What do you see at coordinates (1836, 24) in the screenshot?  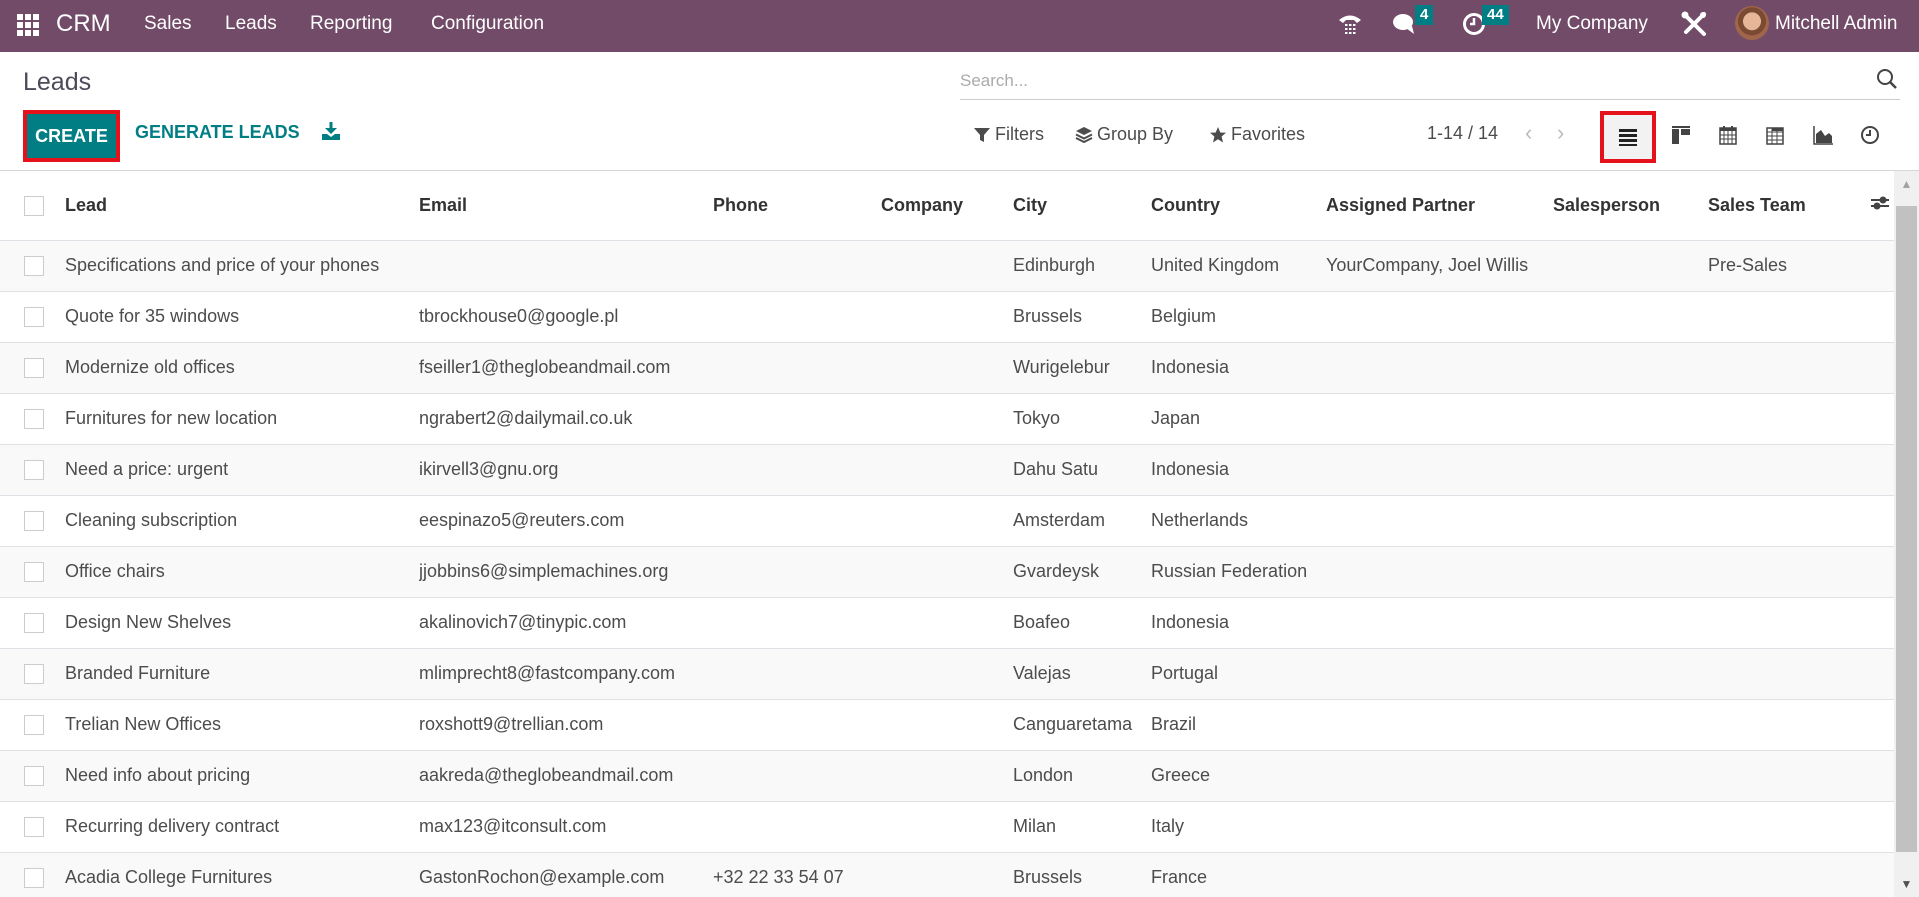 I see `user-menu: Mitchell Admin` at bounding box center [1836, 24].